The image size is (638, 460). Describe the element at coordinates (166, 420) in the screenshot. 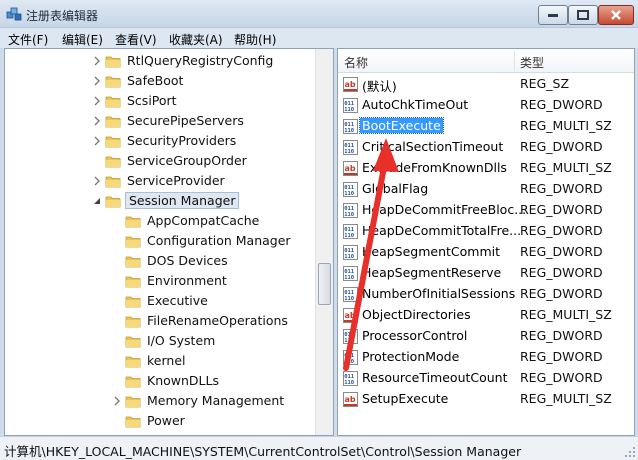

I see `tree-item-label: Power` at that location.